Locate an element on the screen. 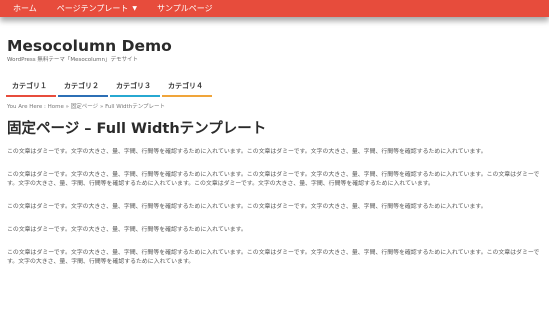 The width and height of the screenshot is (549, 326). topnav-item-label: ホーム is located at coordinates (25, 8).